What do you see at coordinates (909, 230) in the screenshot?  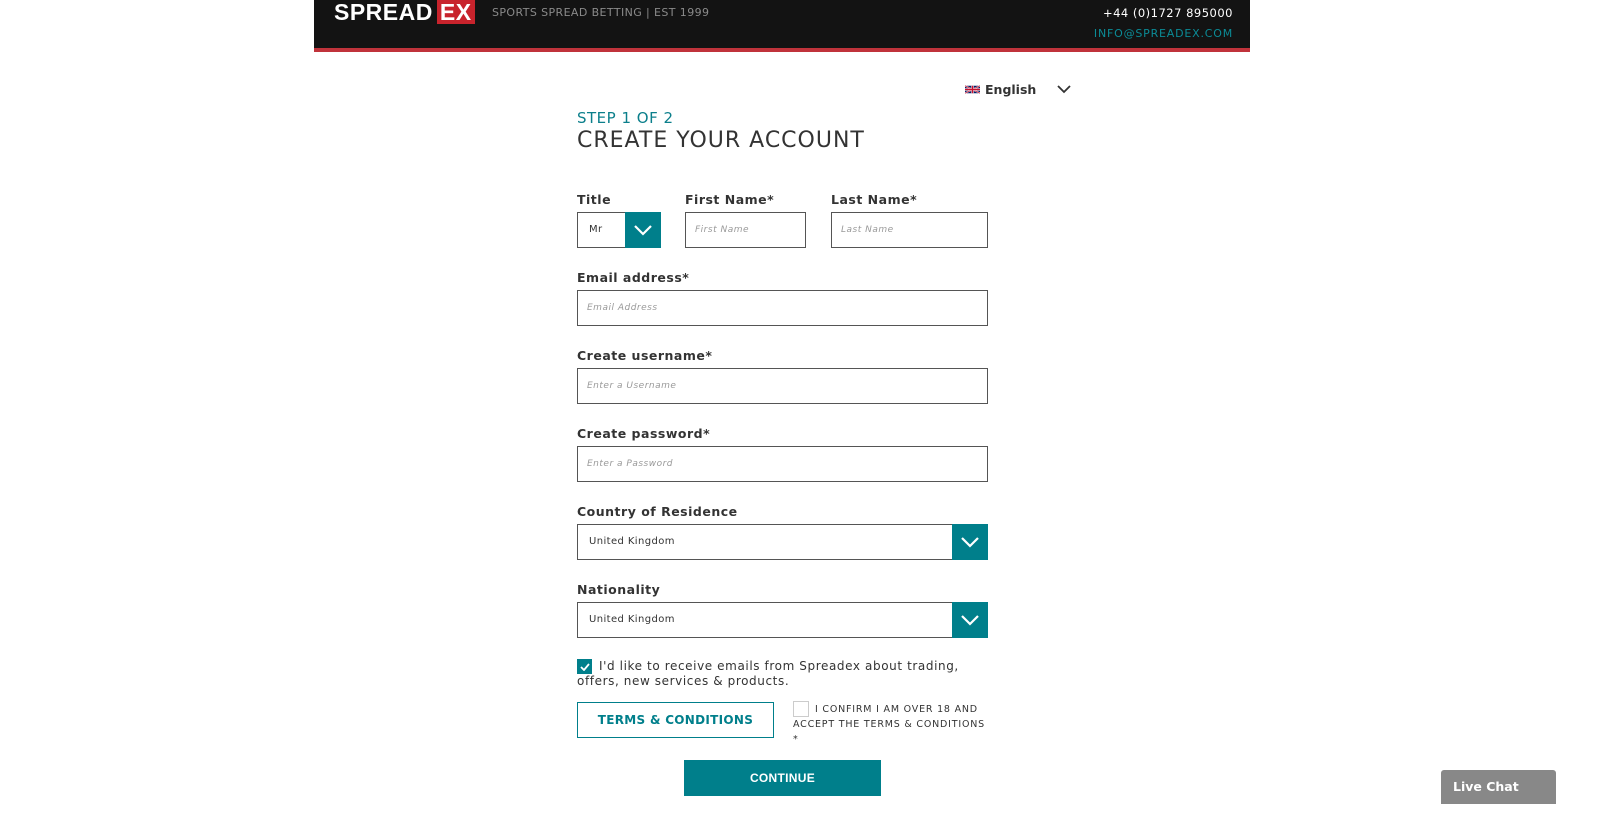 I see `last-name-input: Last Name` at bounding box center [909, 230].